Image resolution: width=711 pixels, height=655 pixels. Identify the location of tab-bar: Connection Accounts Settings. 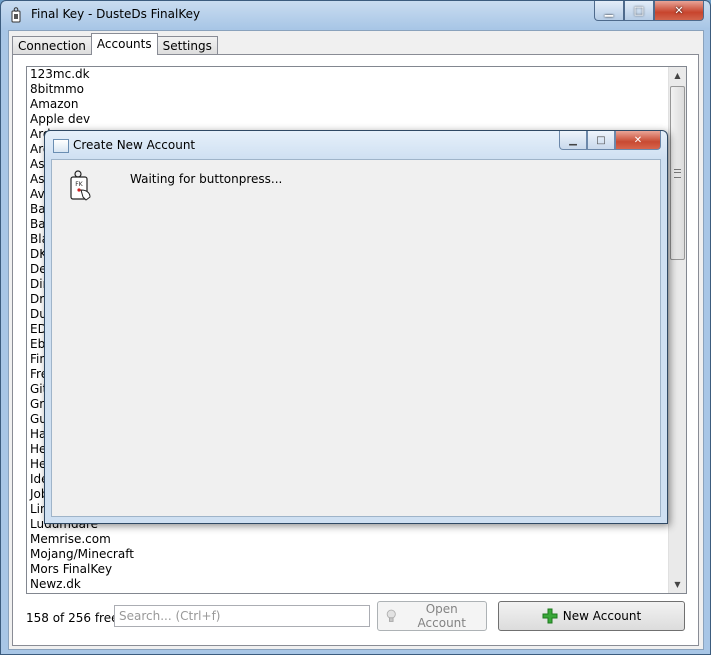
(115, 44).